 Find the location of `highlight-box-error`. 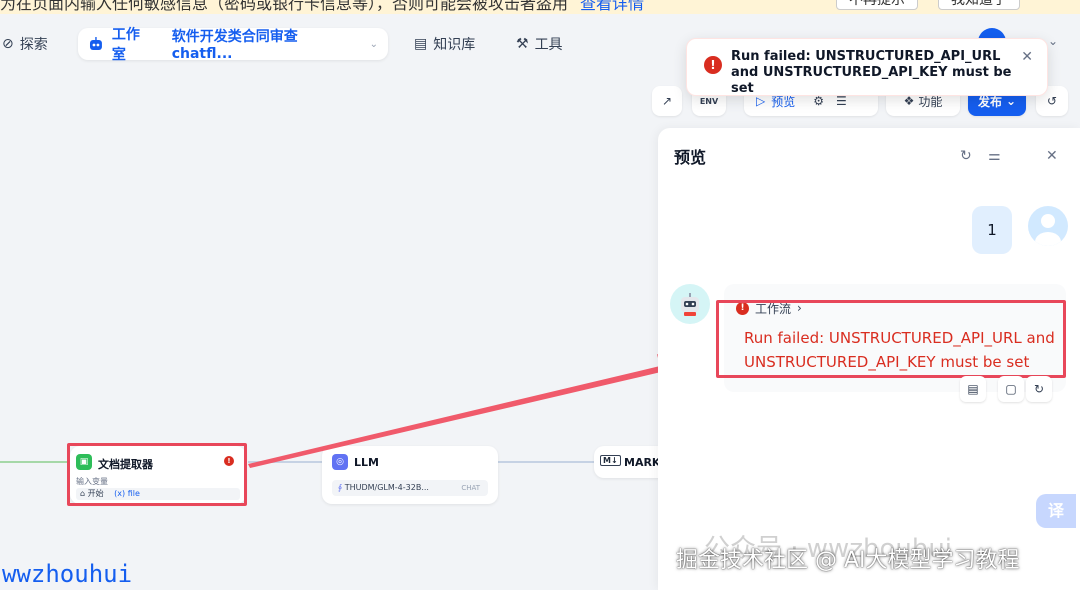

highlight-box-error is located at coordinates (891, 339).